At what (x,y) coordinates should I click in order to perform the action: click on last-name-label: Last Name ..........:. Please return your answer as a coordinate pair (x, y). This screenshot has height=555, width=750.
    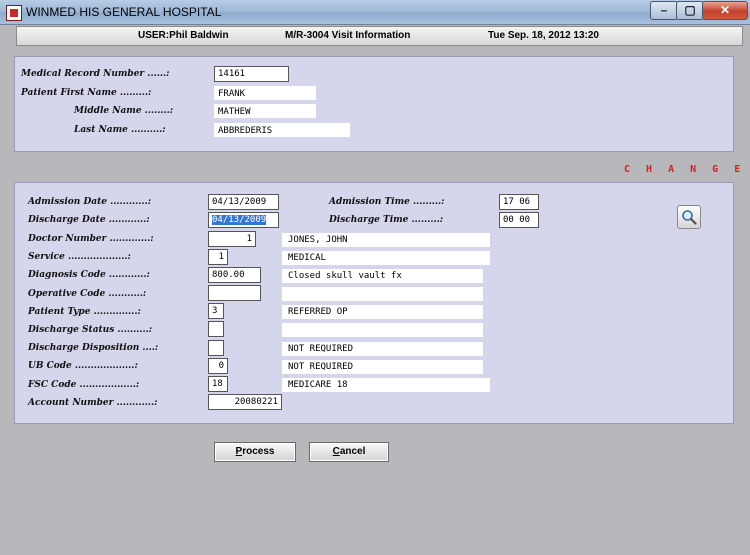
    Looking at the image, I should click on (120, 130).